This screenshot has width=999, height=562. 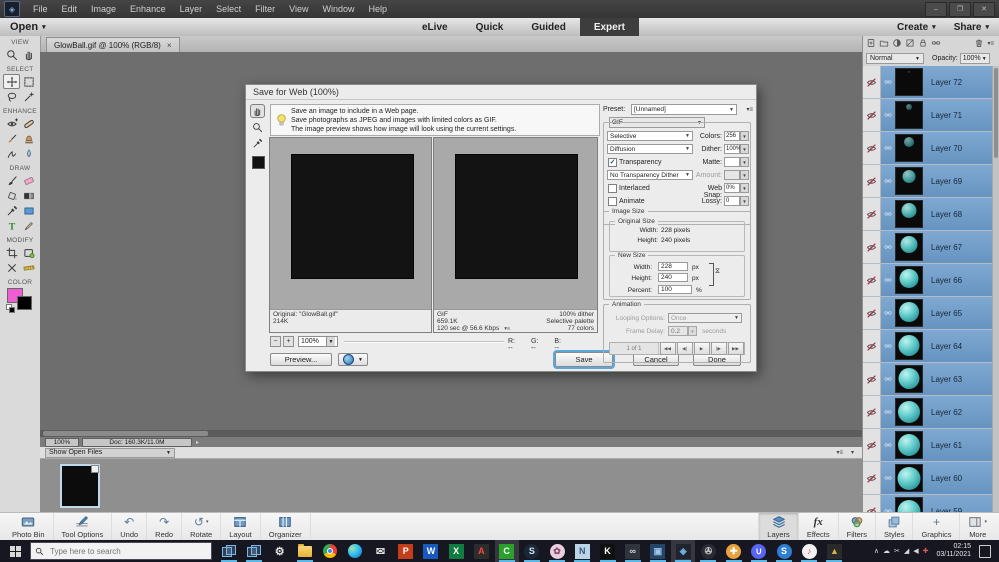 I want to click on play-button: ▶, so click(x=701, y=348).